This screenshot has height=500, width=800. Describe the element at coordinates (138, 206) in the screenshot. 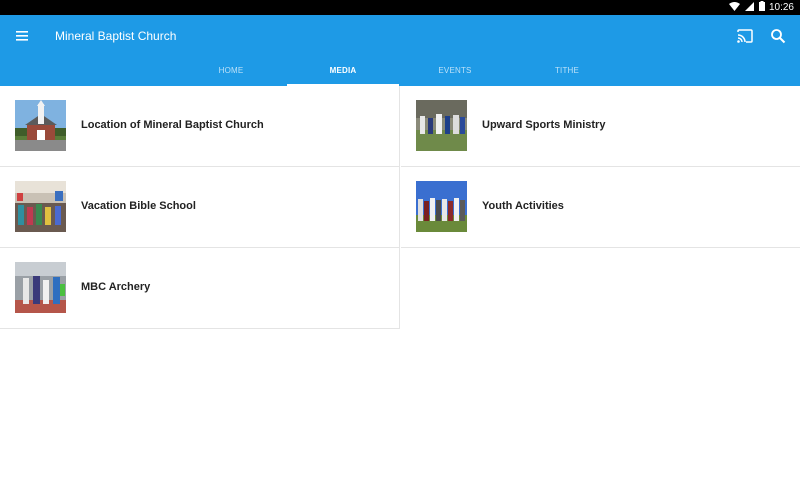

I see `media-item-label: Vacation Bible School` at that location.